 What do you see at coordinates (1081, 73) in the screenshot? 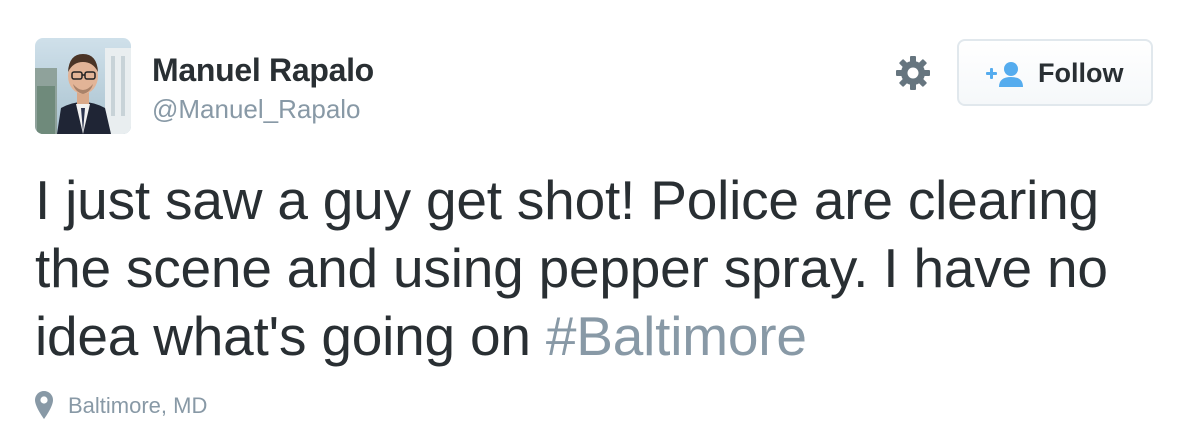
I see `follow-label: Follow` at bounding box center [1081, 73].